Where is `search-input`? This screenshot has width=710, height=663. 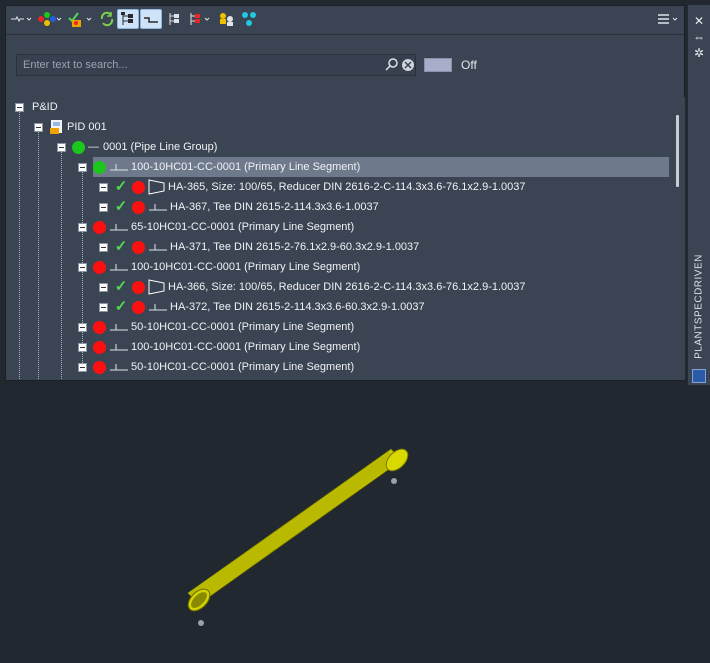 search-input is located at coordinates (198, 65).